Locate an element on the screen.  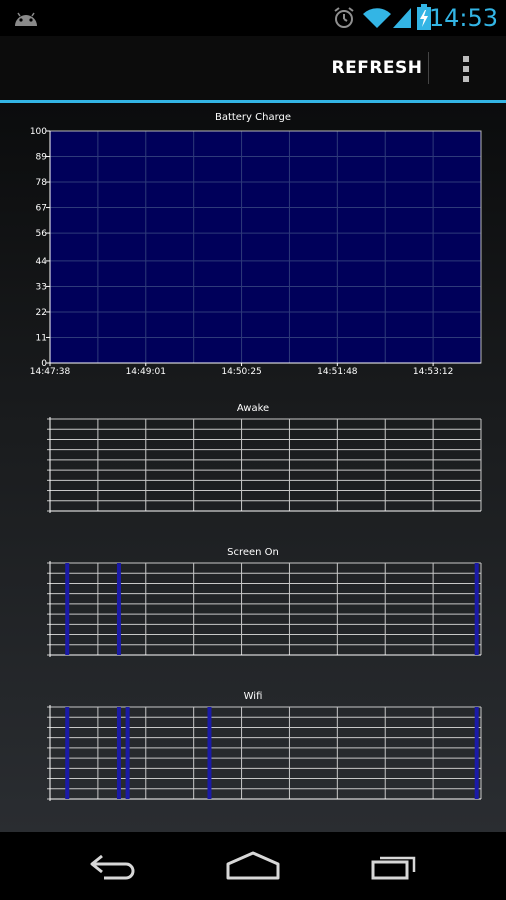
wifi-chart is located at coordinates (264, 753).